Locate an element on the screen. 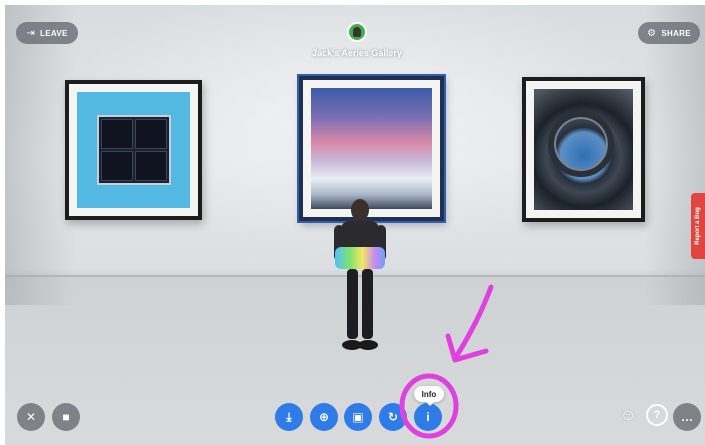 Image resolution: width=705 pixels, height=445 pixels. artwork-pink-sky-landscape is located at coordinates (371, 148).